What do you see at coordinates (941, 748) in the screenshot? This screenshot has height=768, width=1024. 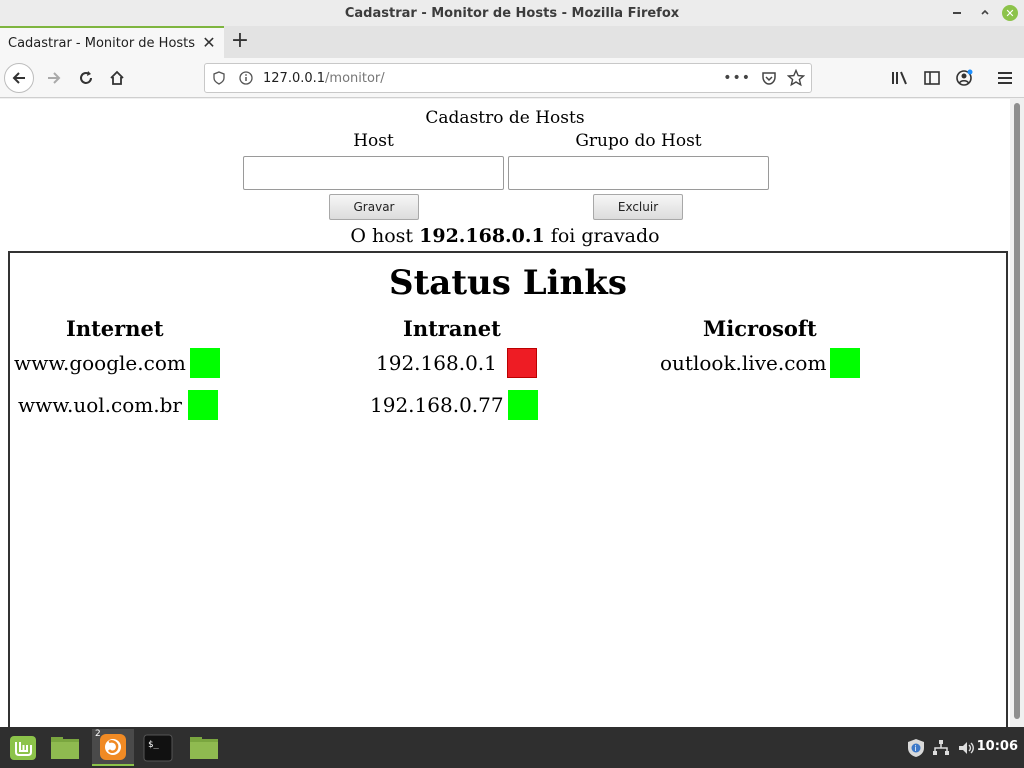 I see `network-icon` at bounding box center [941, 748].